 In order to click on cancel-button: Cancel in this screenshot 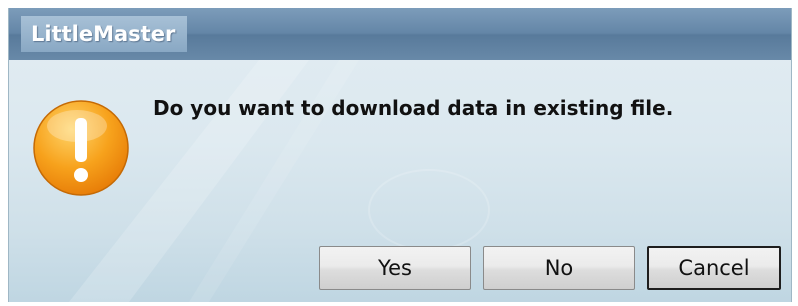, I will do `click(714, 268)`.